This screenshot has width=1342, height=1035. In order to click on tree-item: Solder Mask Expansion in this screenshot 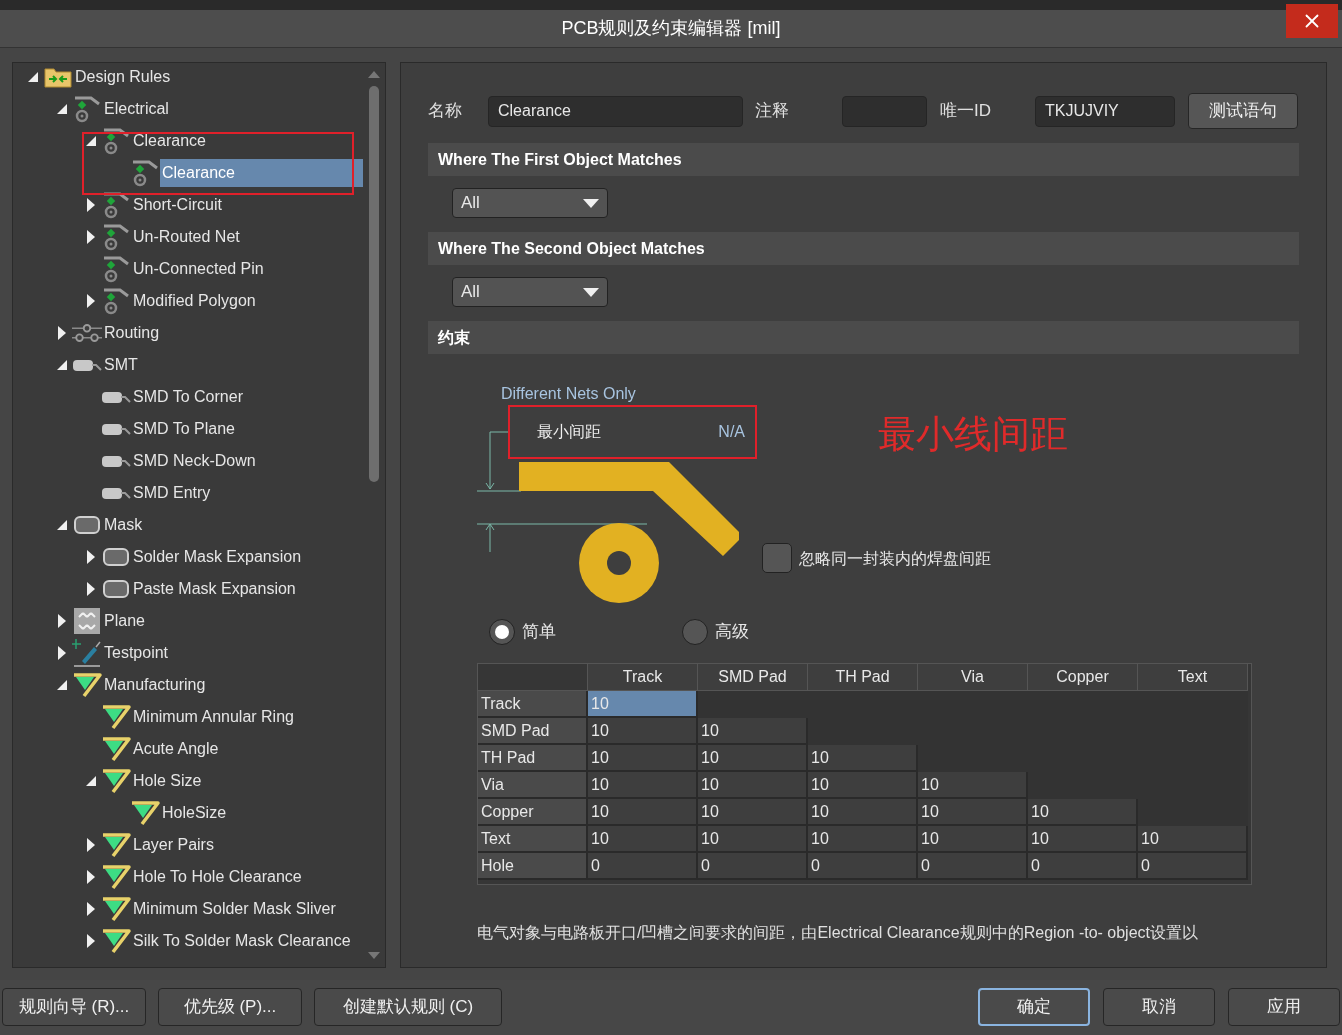, I will do `click(216, 557)`.